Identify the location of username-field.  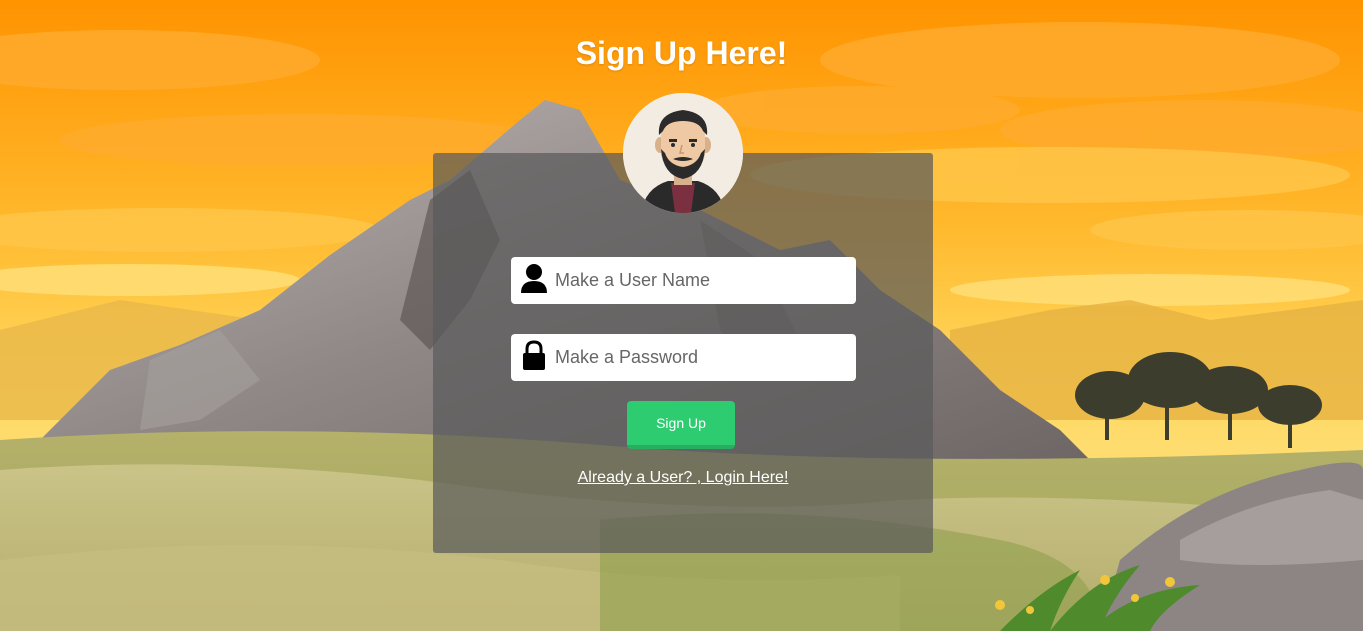
(683, 280).